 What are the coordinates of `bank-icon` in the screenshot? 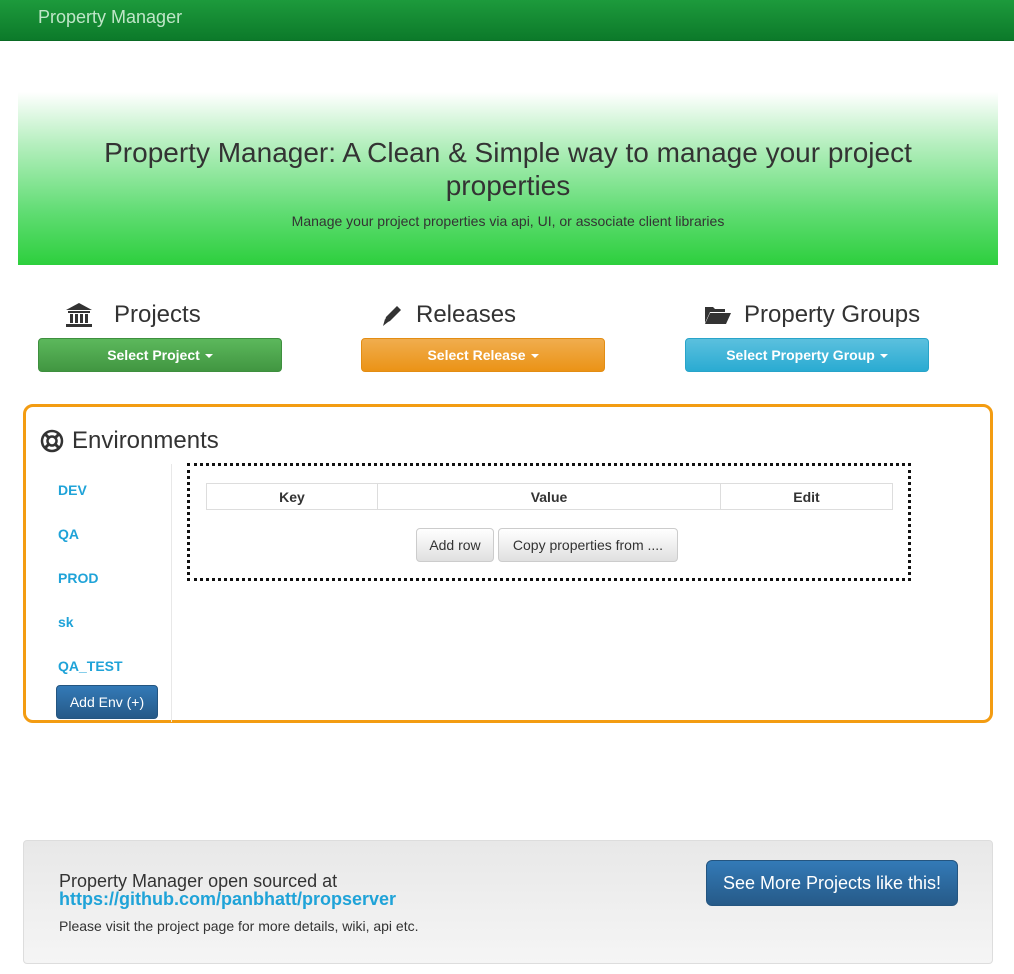 It's located at (79, 315).